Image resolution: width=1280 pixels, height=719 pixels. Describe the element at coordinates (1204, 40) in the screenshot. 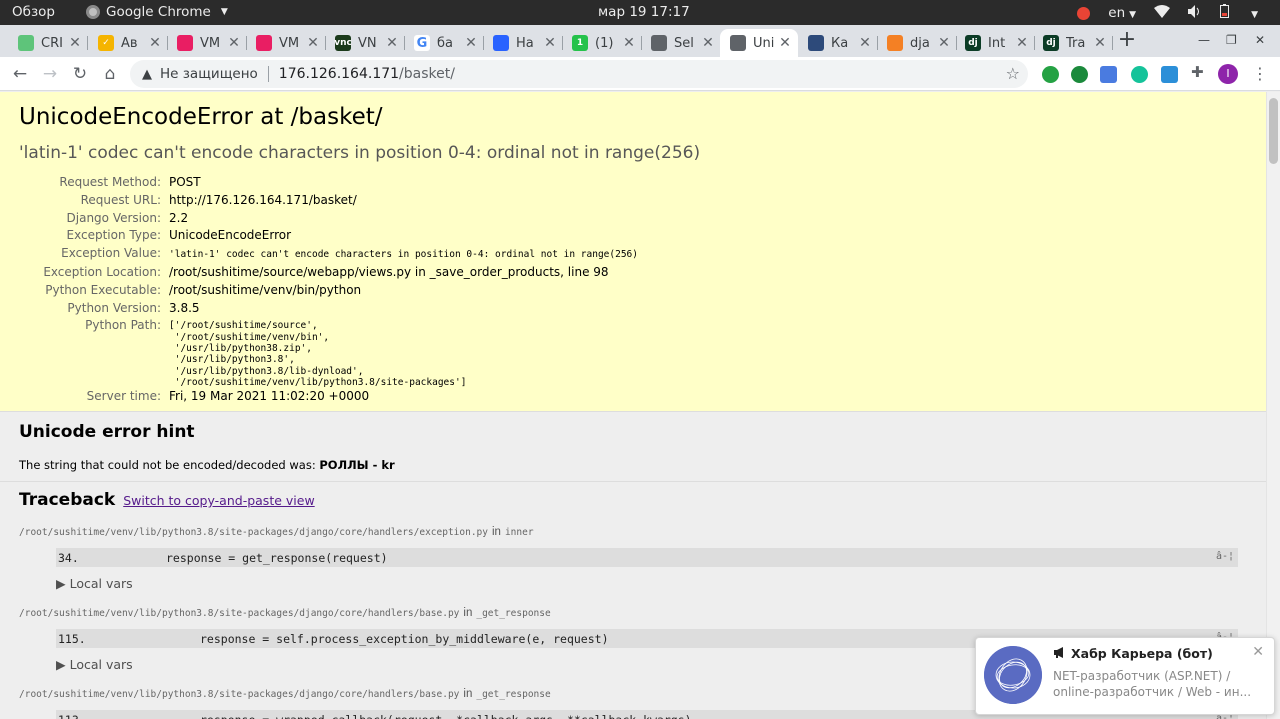

I see `minimize-button: —` at that location.